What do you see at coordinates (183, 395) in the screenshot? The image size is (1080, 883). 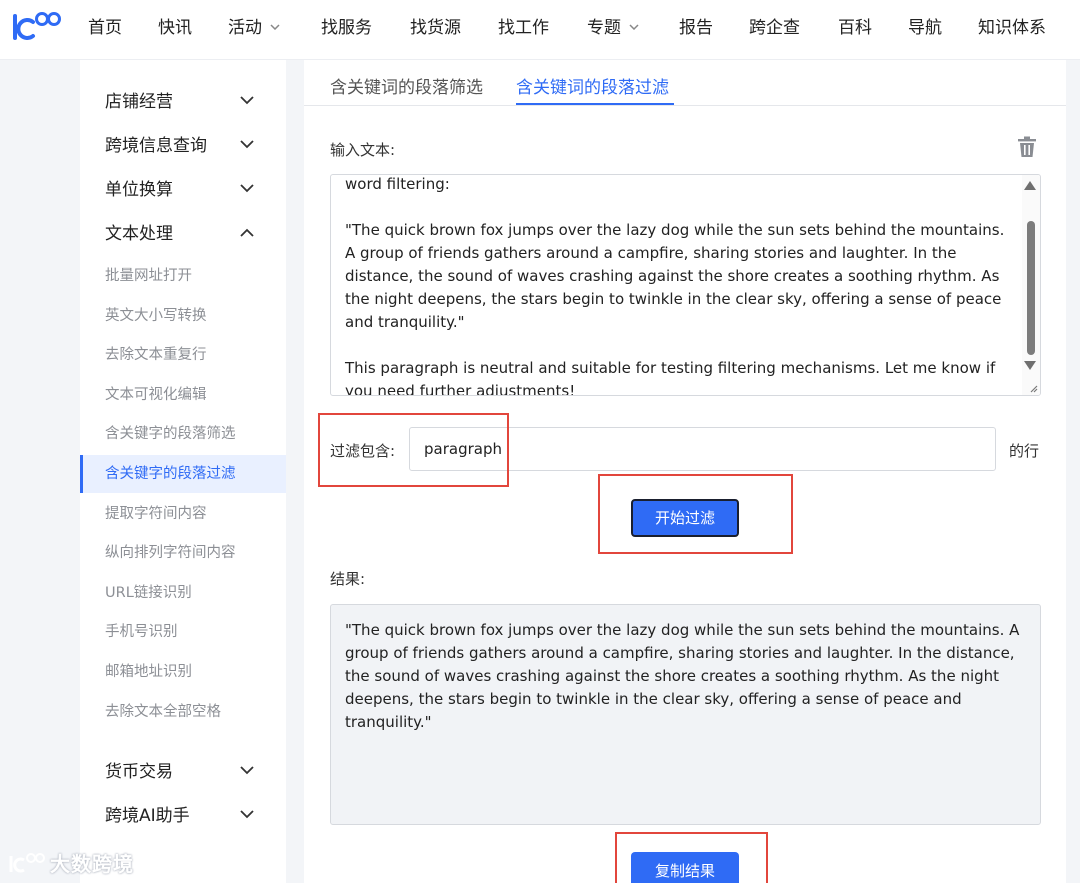 I see `sidebar-item-visual-edit: 文本可视化编辑` at bounding box center [183, 395].